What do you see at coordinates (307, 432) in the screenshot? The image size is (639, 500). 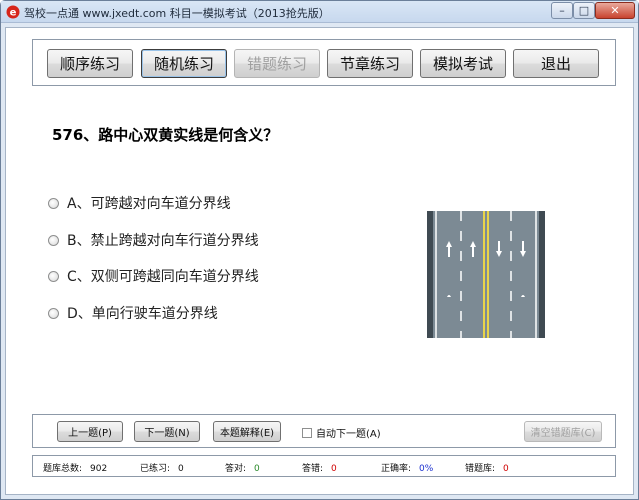 I see `auto-next-checkbox` at bounding box center [307, 432].